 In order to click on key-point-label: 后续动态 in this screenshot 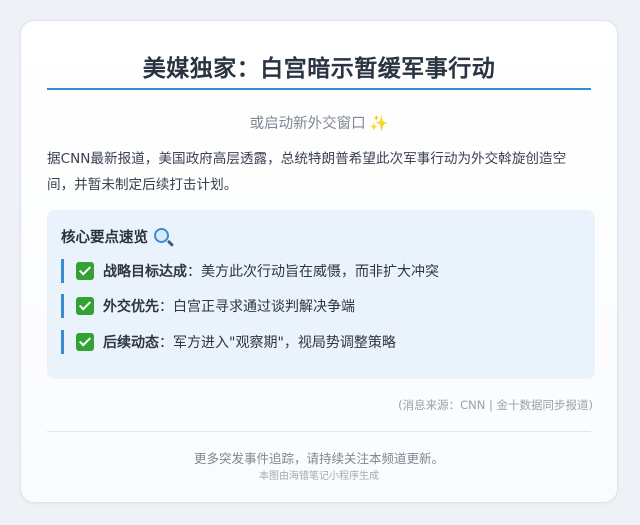, I will do `click(131, 343)`.